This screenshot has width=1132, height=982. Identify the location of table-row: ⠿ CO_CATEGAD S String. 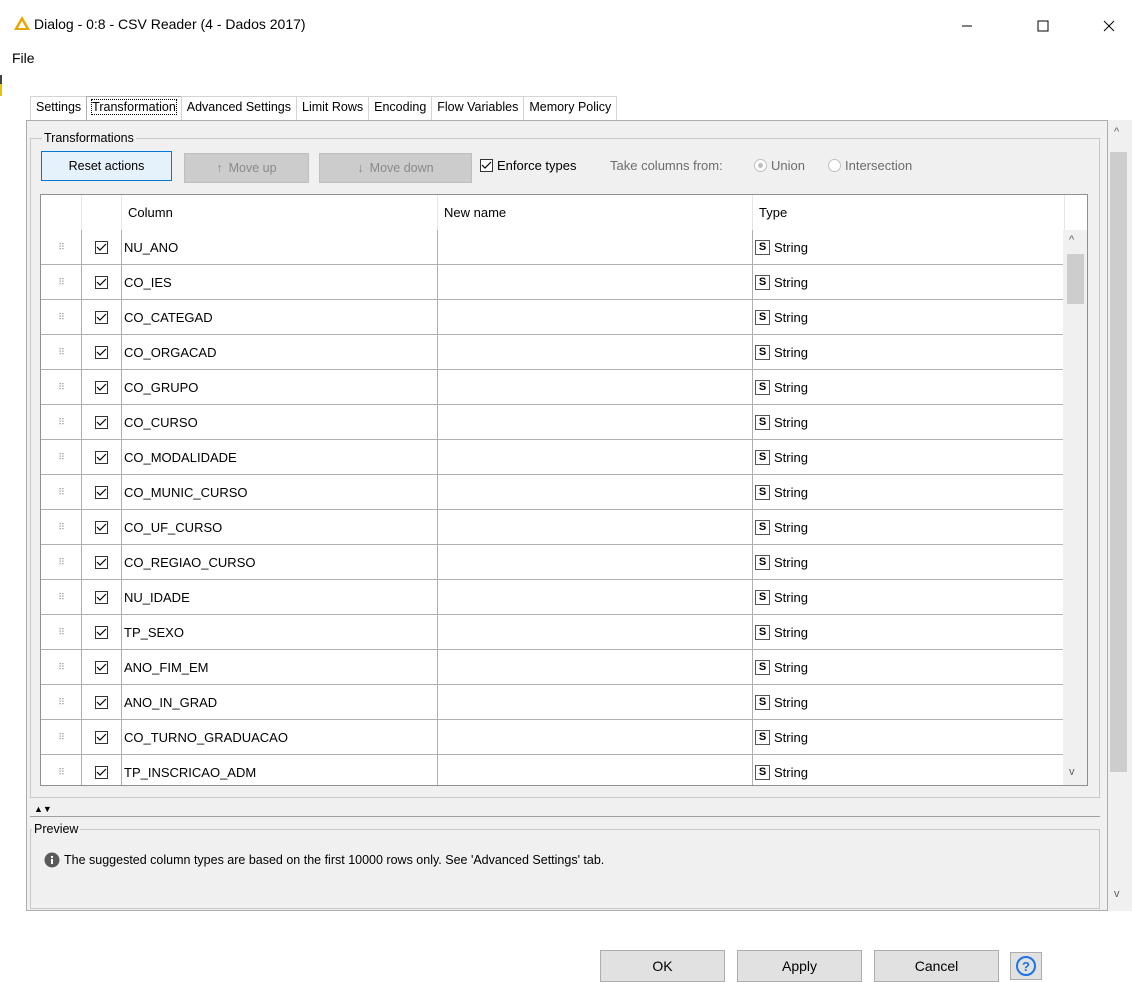
(553, 317).